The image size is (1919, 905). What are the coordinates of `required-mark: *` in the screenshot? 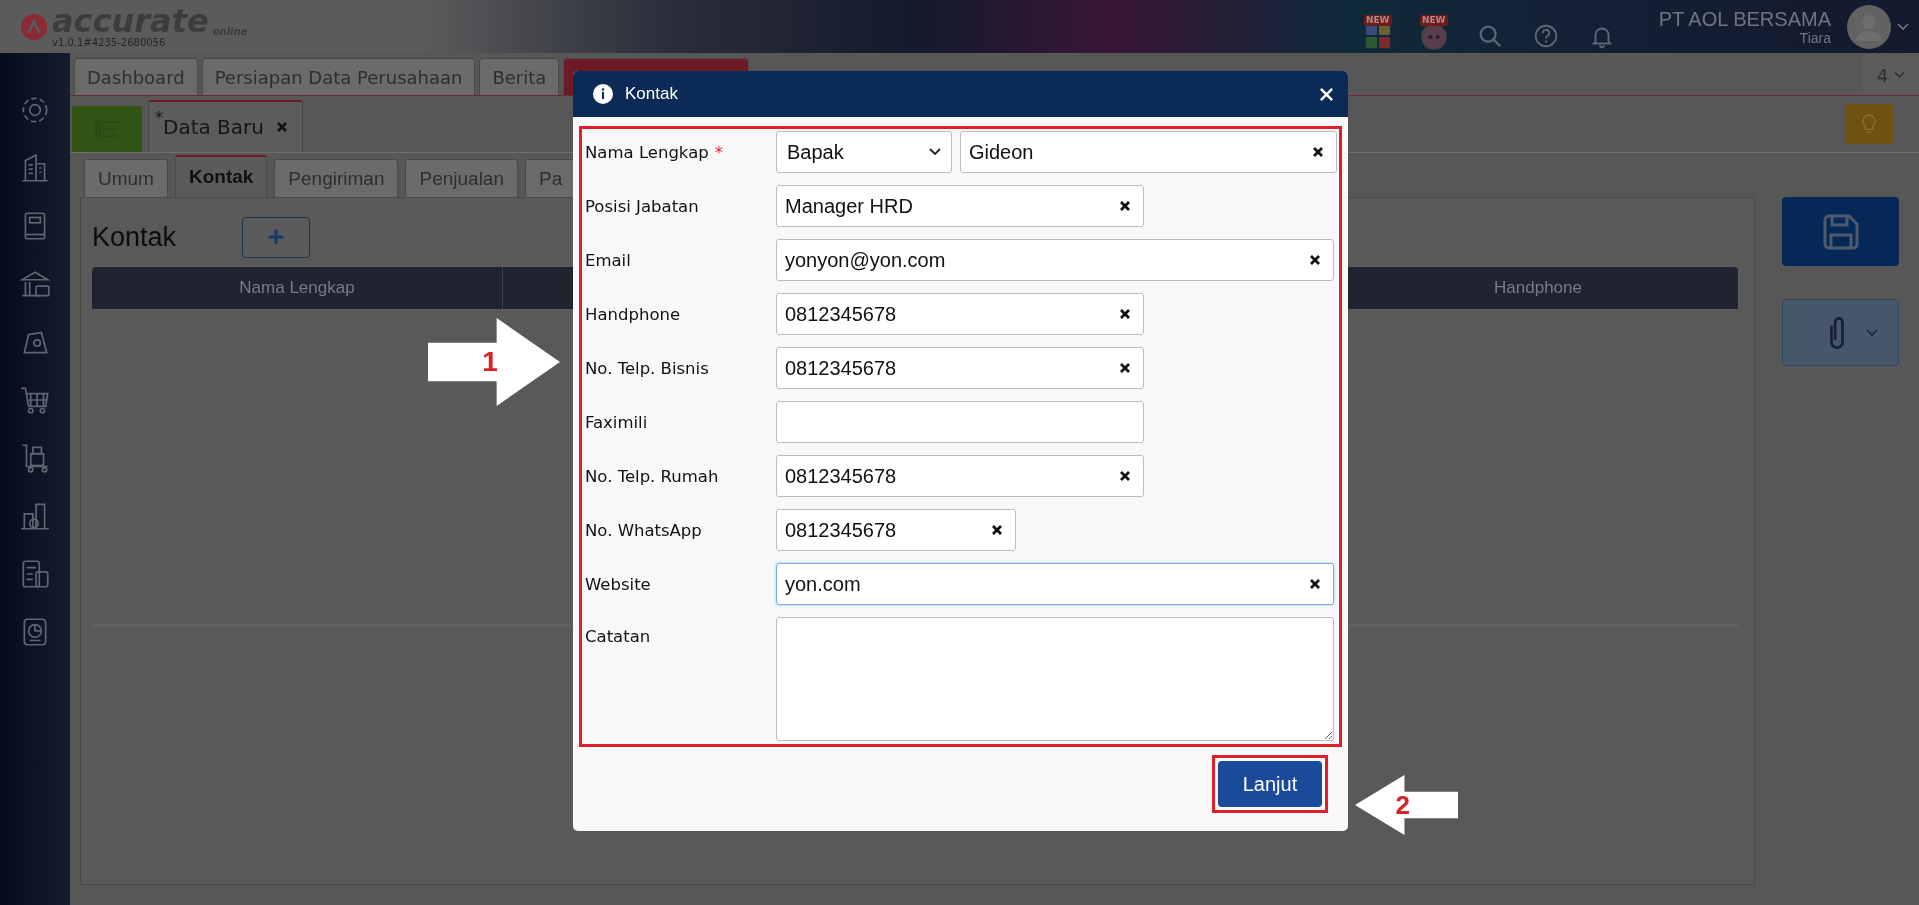 It's located at (718, 152).